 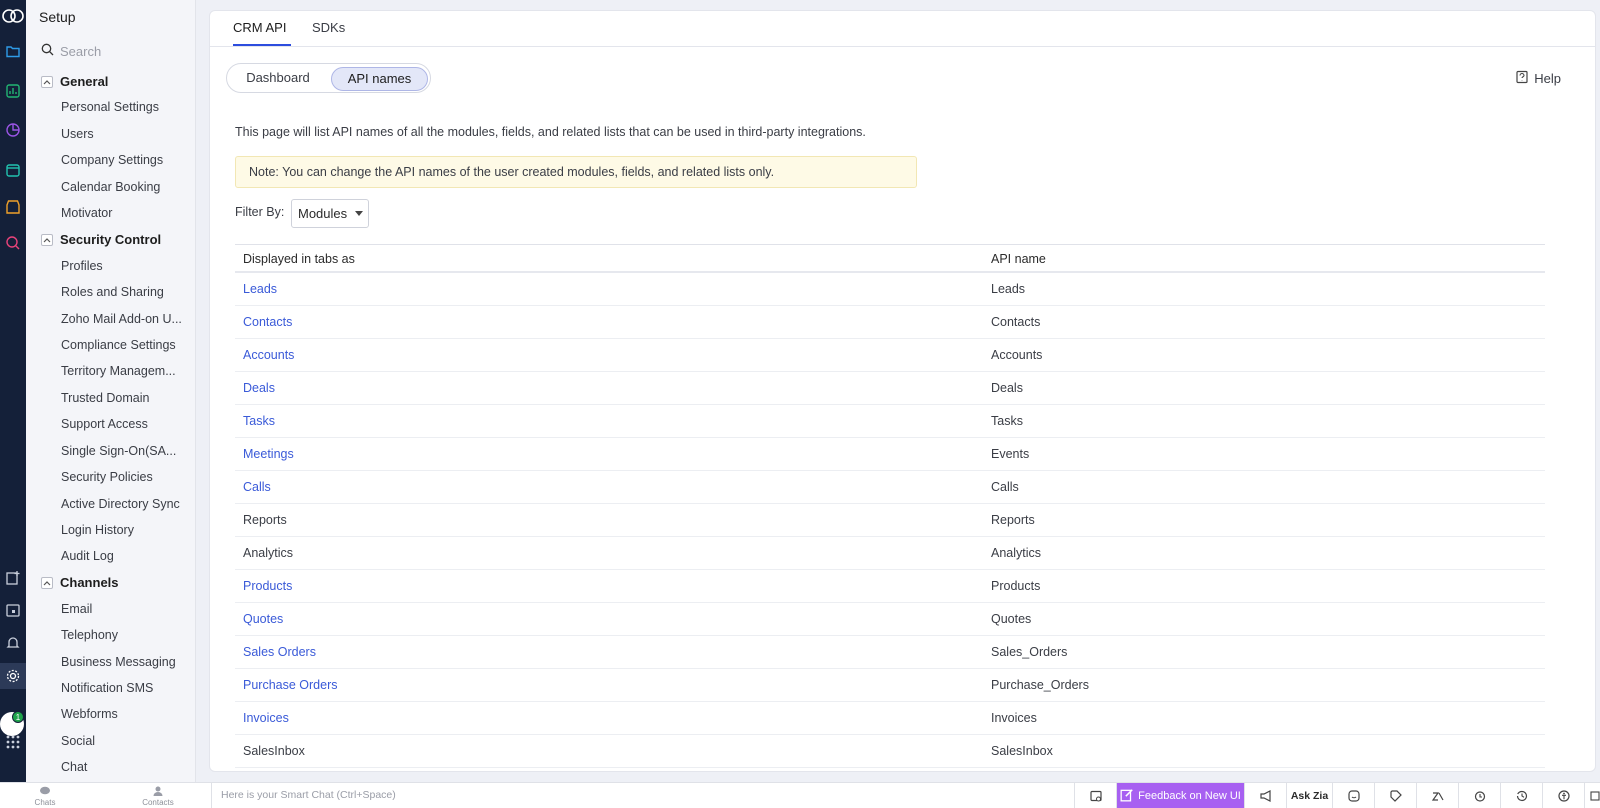 I want to click on api-name-cell: Sales_Orders, so click(x=1029, y=652).